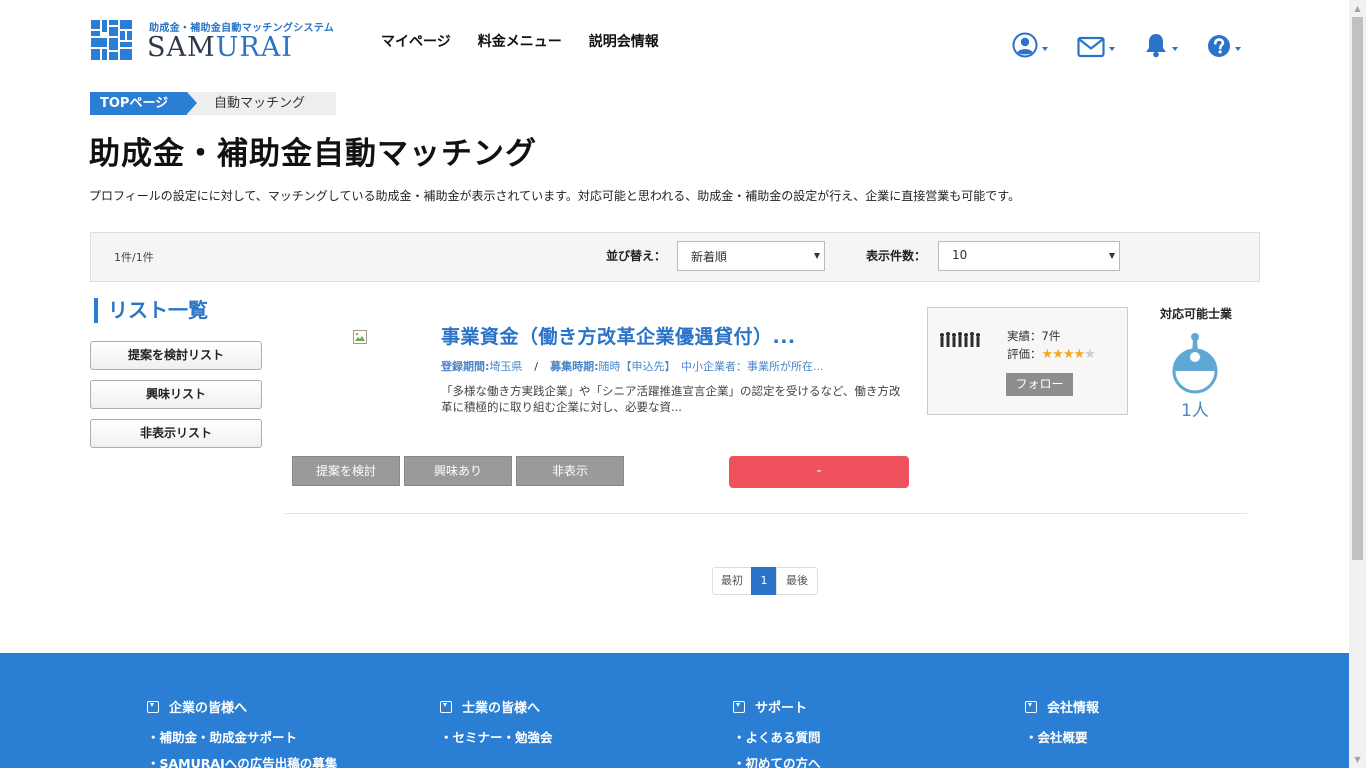  Describe the element at coordinates (242, 736) in the screenshot. I see `footer-link-subsidy-support: ・補助金・助成金サポート` at that location.